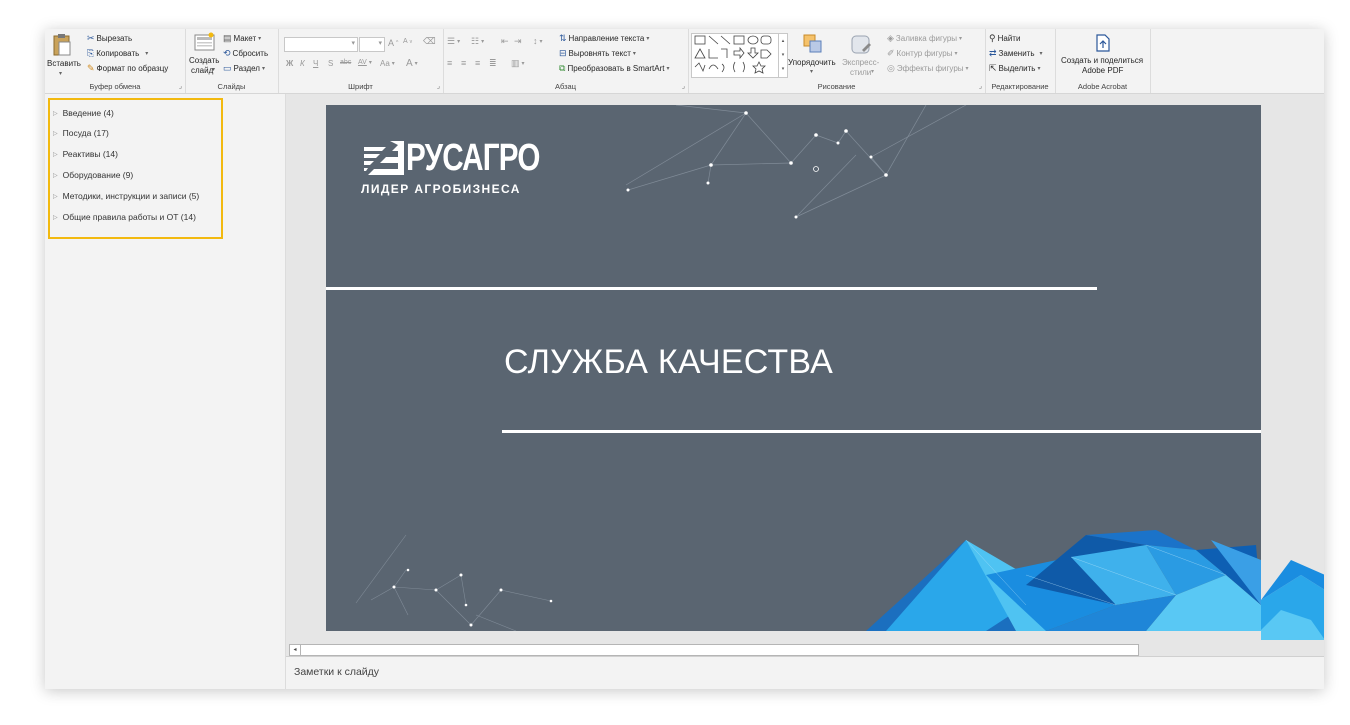 Image resolution: width=1350 pixels, height=725 pixels. Describe the element at coordinates (90, 154) in the screenshot. I see `section-label: Реактивы (14)` at that location.